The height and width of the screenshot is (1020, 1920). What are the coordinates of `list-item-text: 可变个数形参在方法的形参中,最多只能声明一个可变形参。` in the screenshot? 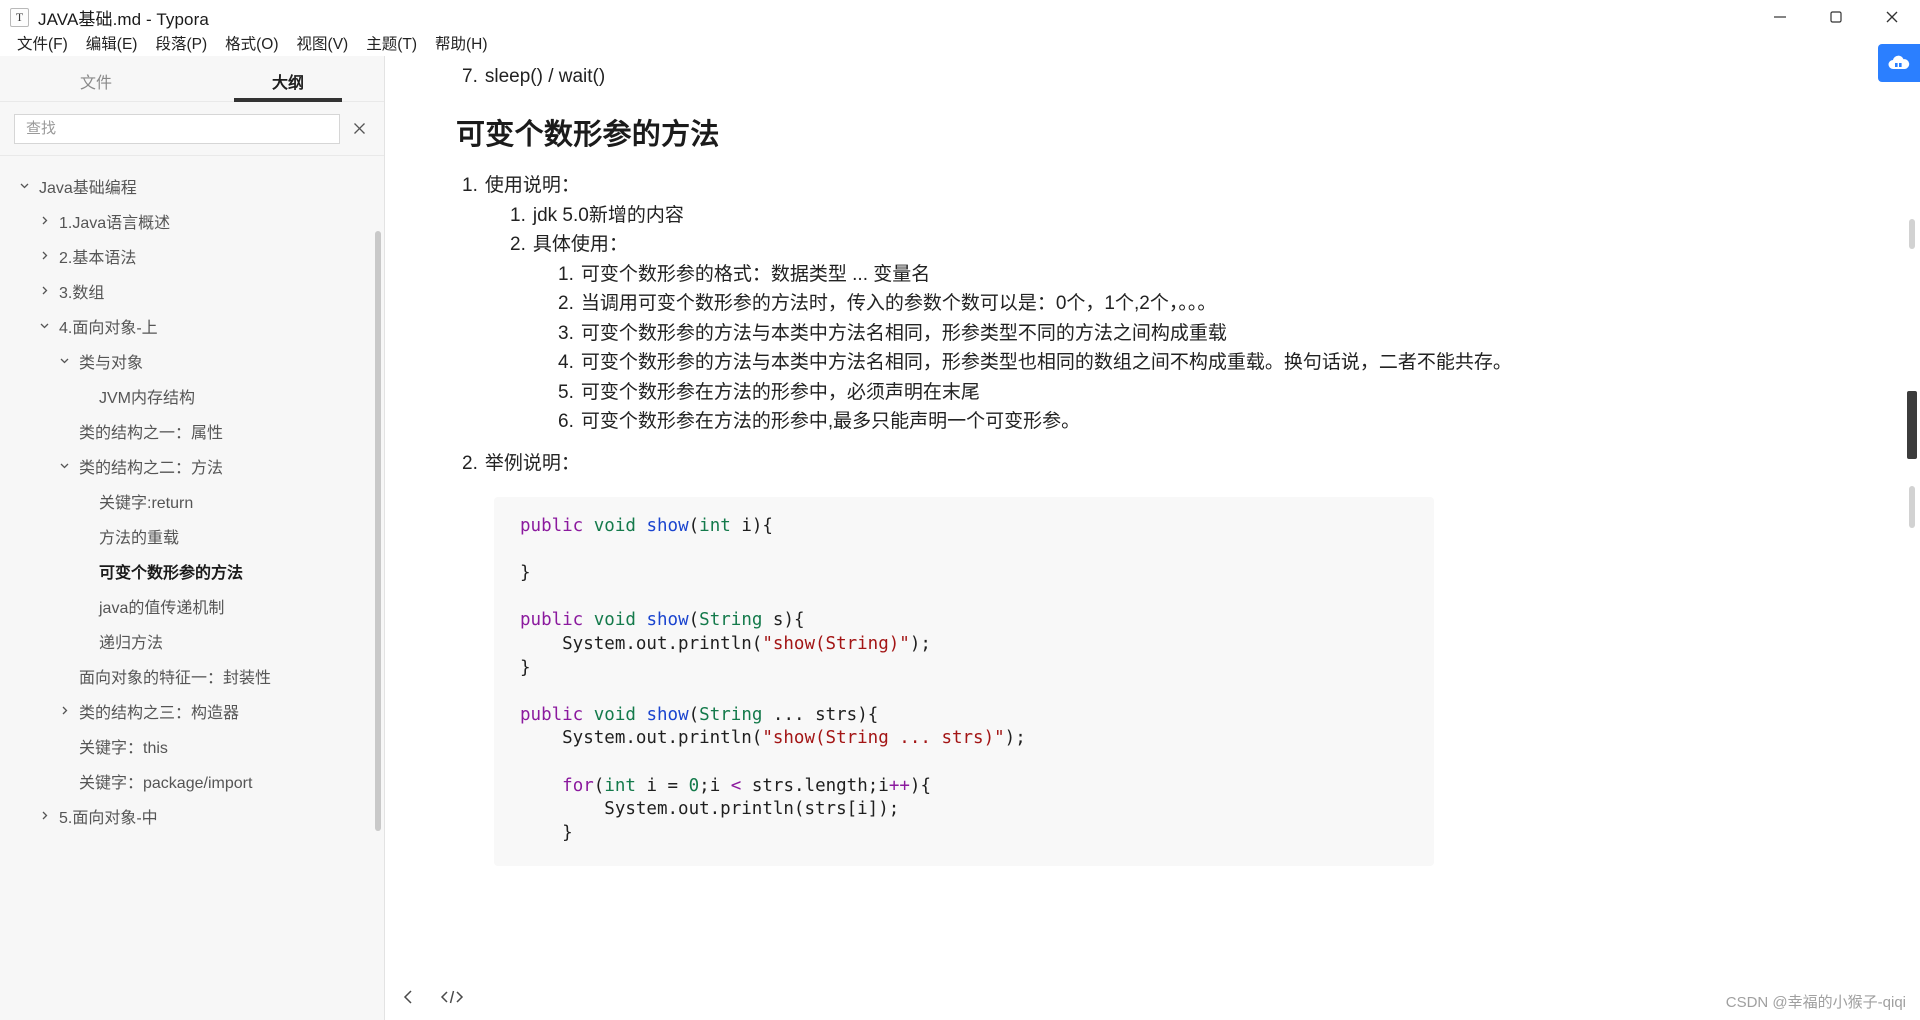 It's located at (830, 421).